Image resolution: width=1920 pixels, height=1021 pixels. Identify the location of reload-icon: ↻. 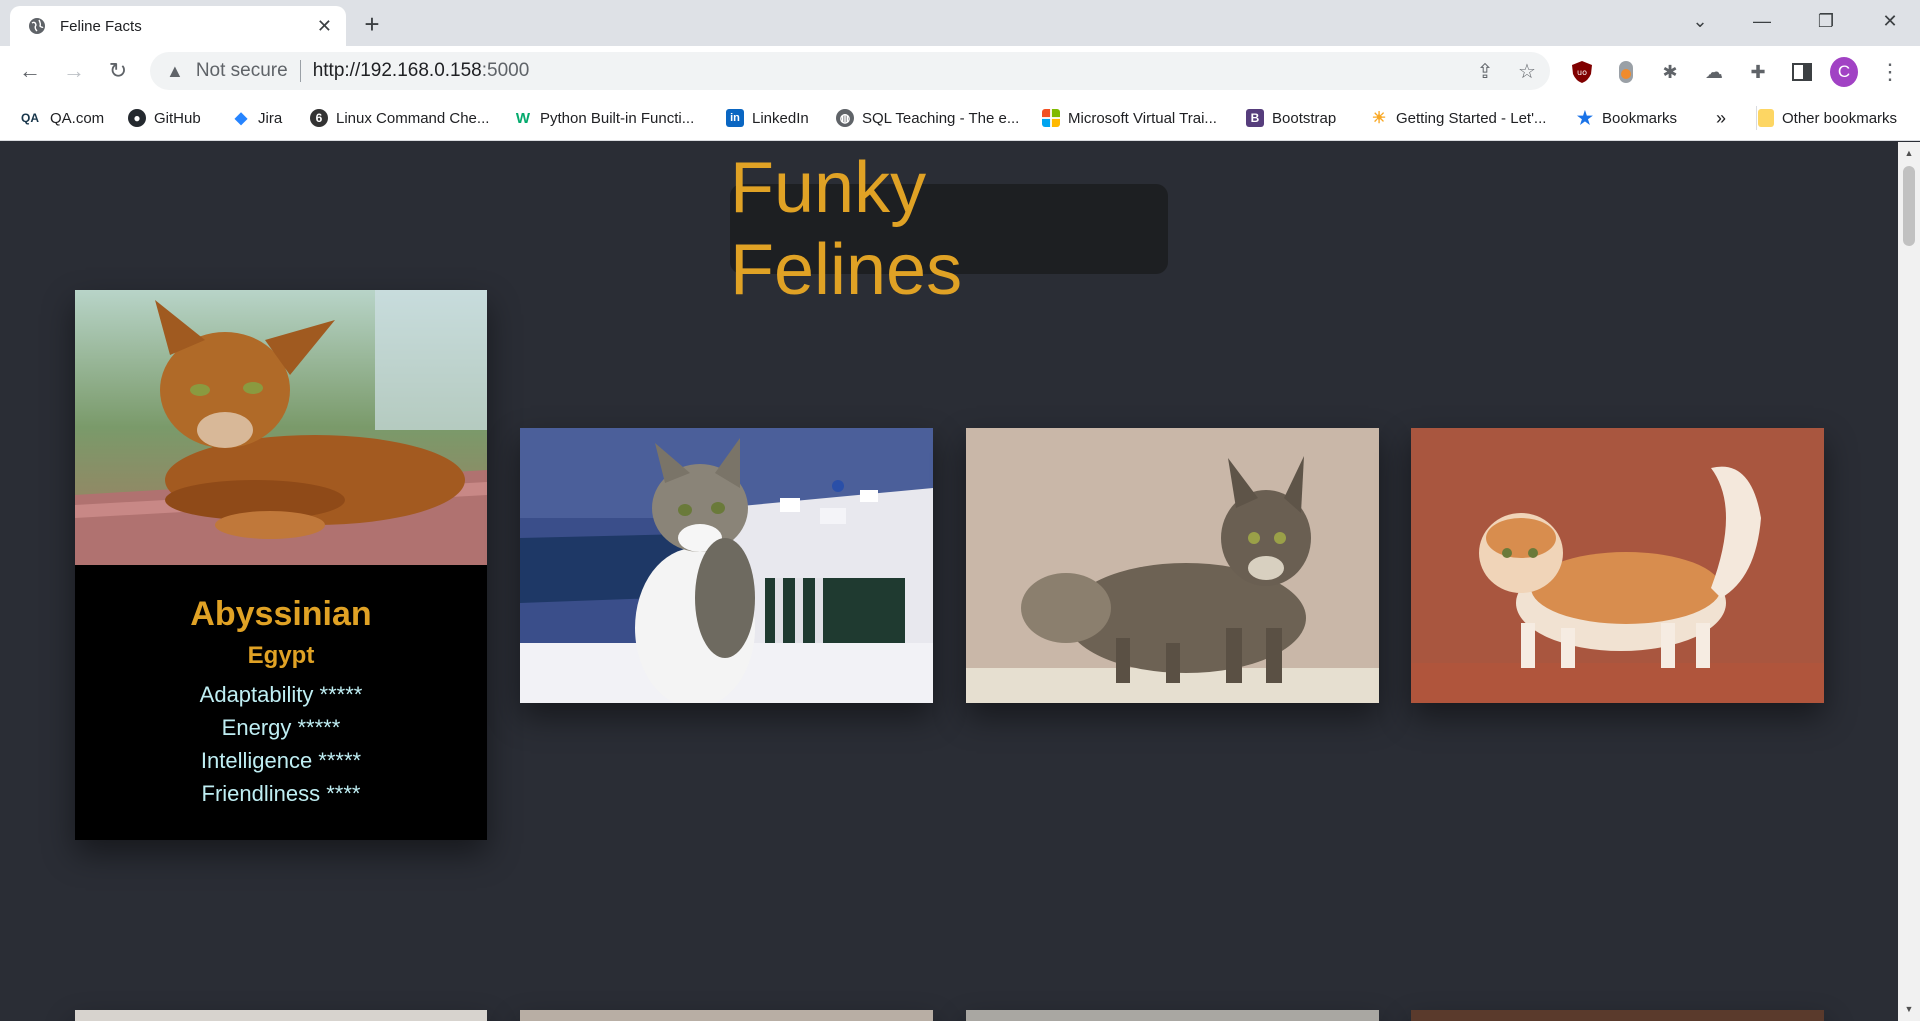
(118, 71).